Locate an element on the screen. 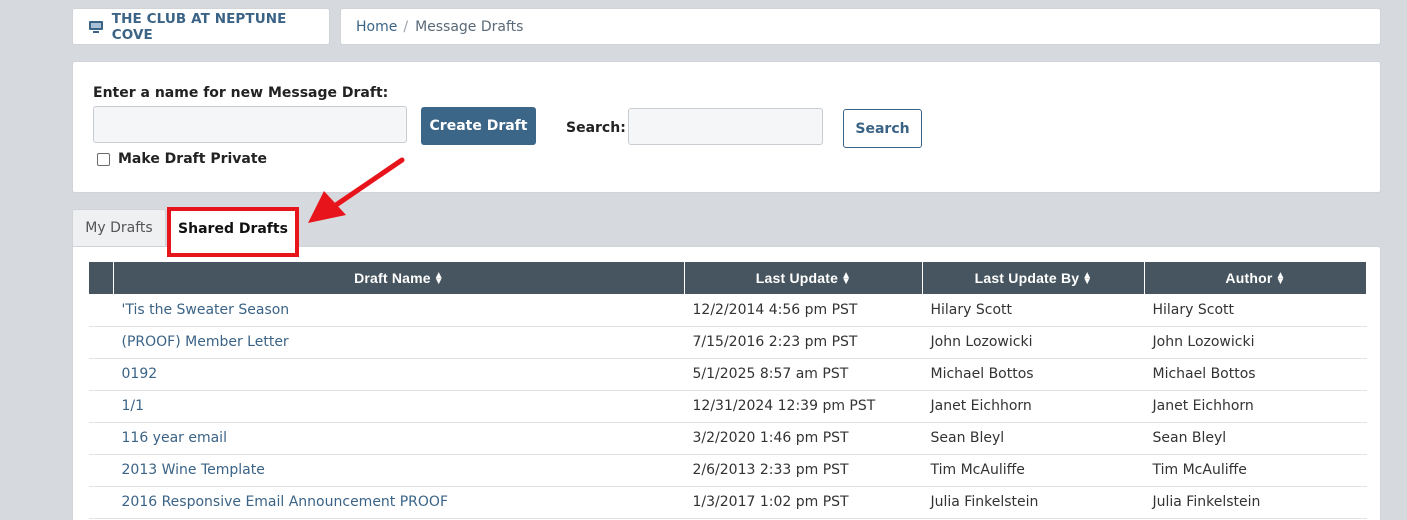 The height and width of the screenshot is (520, 1407). column-header-last-update: Last Update ▲ ▼ is located at coordinates (803, 278).